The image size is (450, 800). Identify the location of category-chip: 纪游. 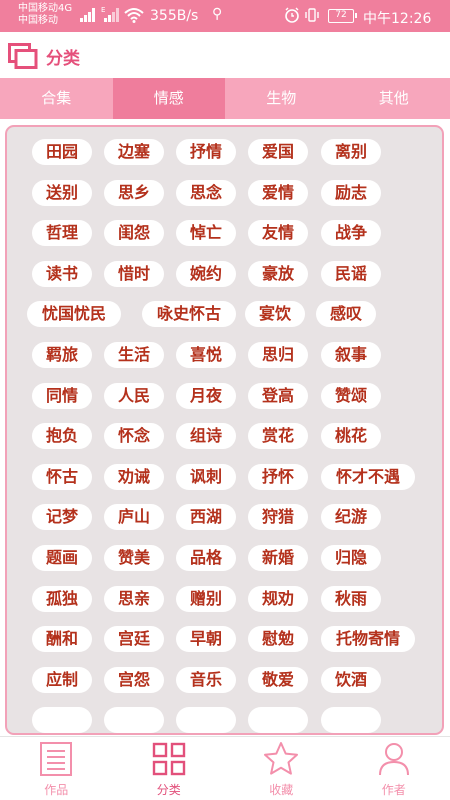
(351, 517).